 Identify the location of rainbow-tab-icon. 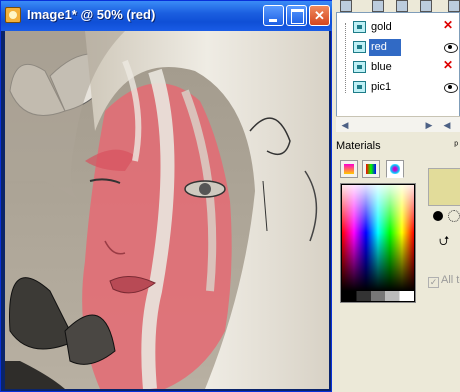
(371, 169).